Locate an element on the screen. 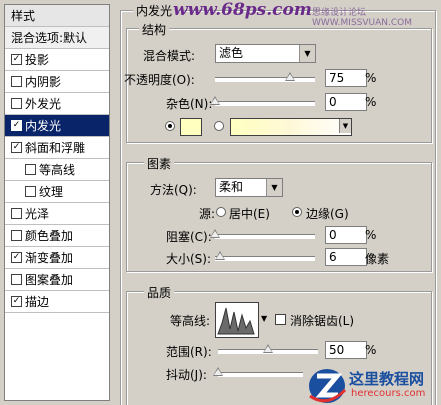 The width and height of the screenshot is (441, 405). range-percent: % is located at coordinates (371, 350).